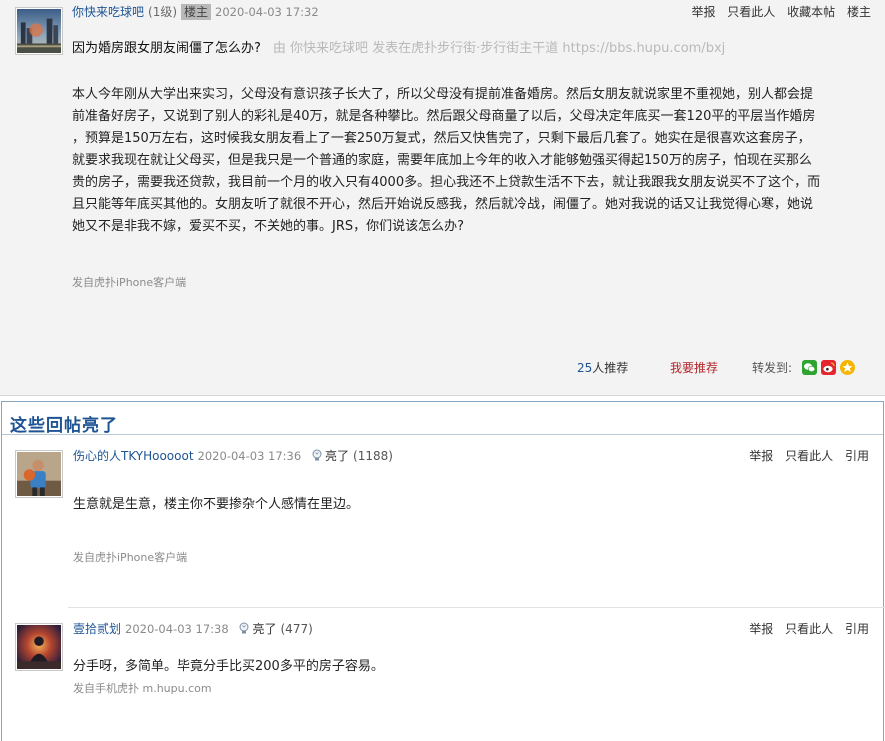 Image resolution: width=885 pixels, height=741 pixels. I want to click on op-username: 你快来吃球吧, so click(108, 12).